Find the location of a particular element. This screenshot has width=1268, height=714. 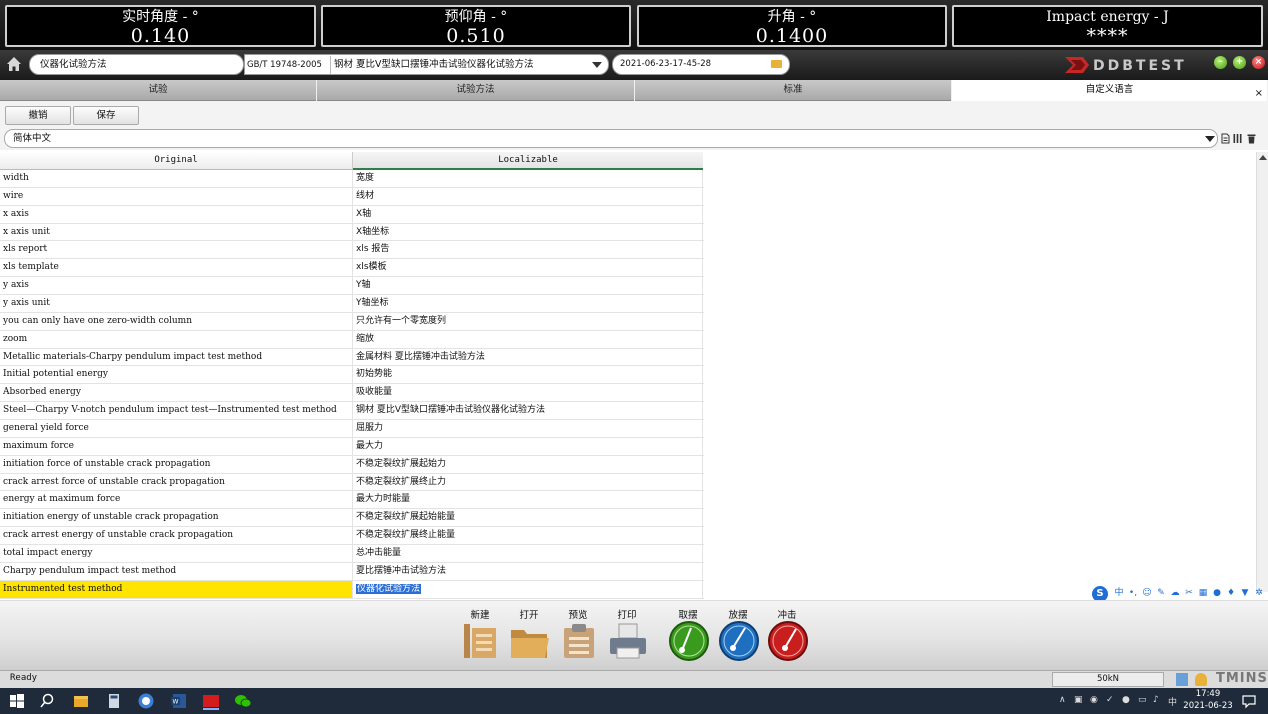

open-folder-icon is located at coordinates (530, 641).